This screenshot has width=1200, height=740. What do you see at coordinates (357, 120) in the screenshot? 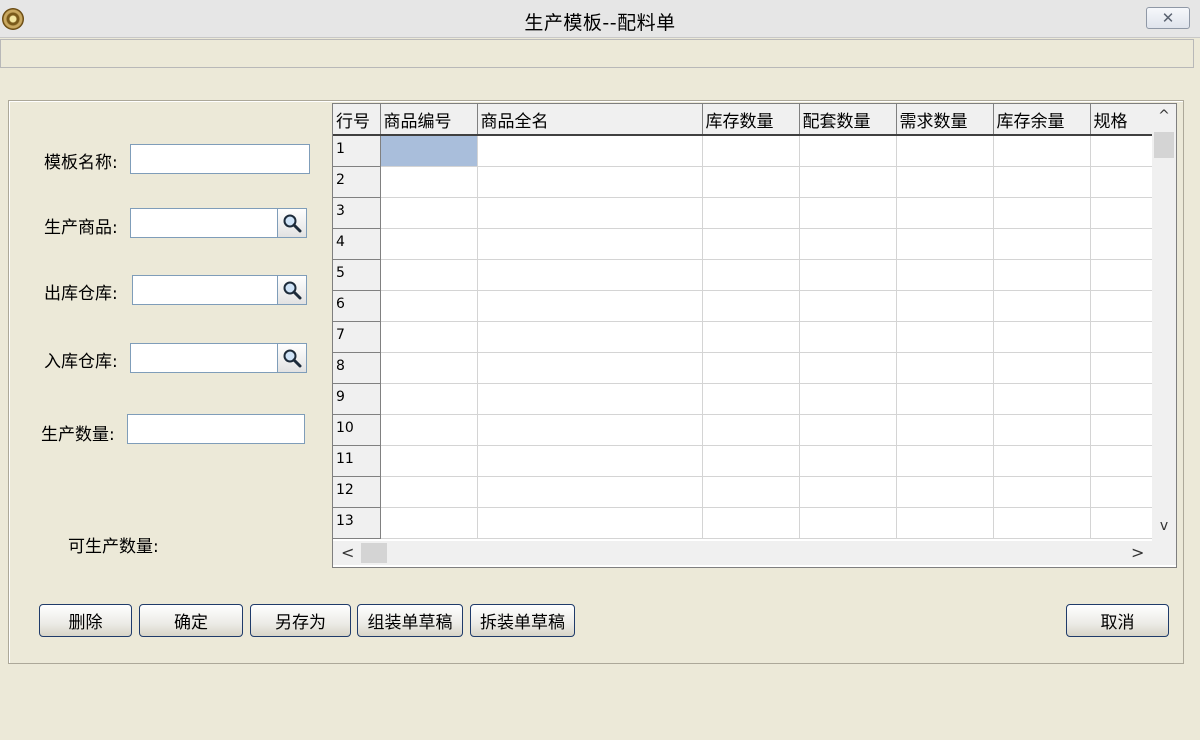
I see `column-header: 行号` at bounding box center [357, 120].